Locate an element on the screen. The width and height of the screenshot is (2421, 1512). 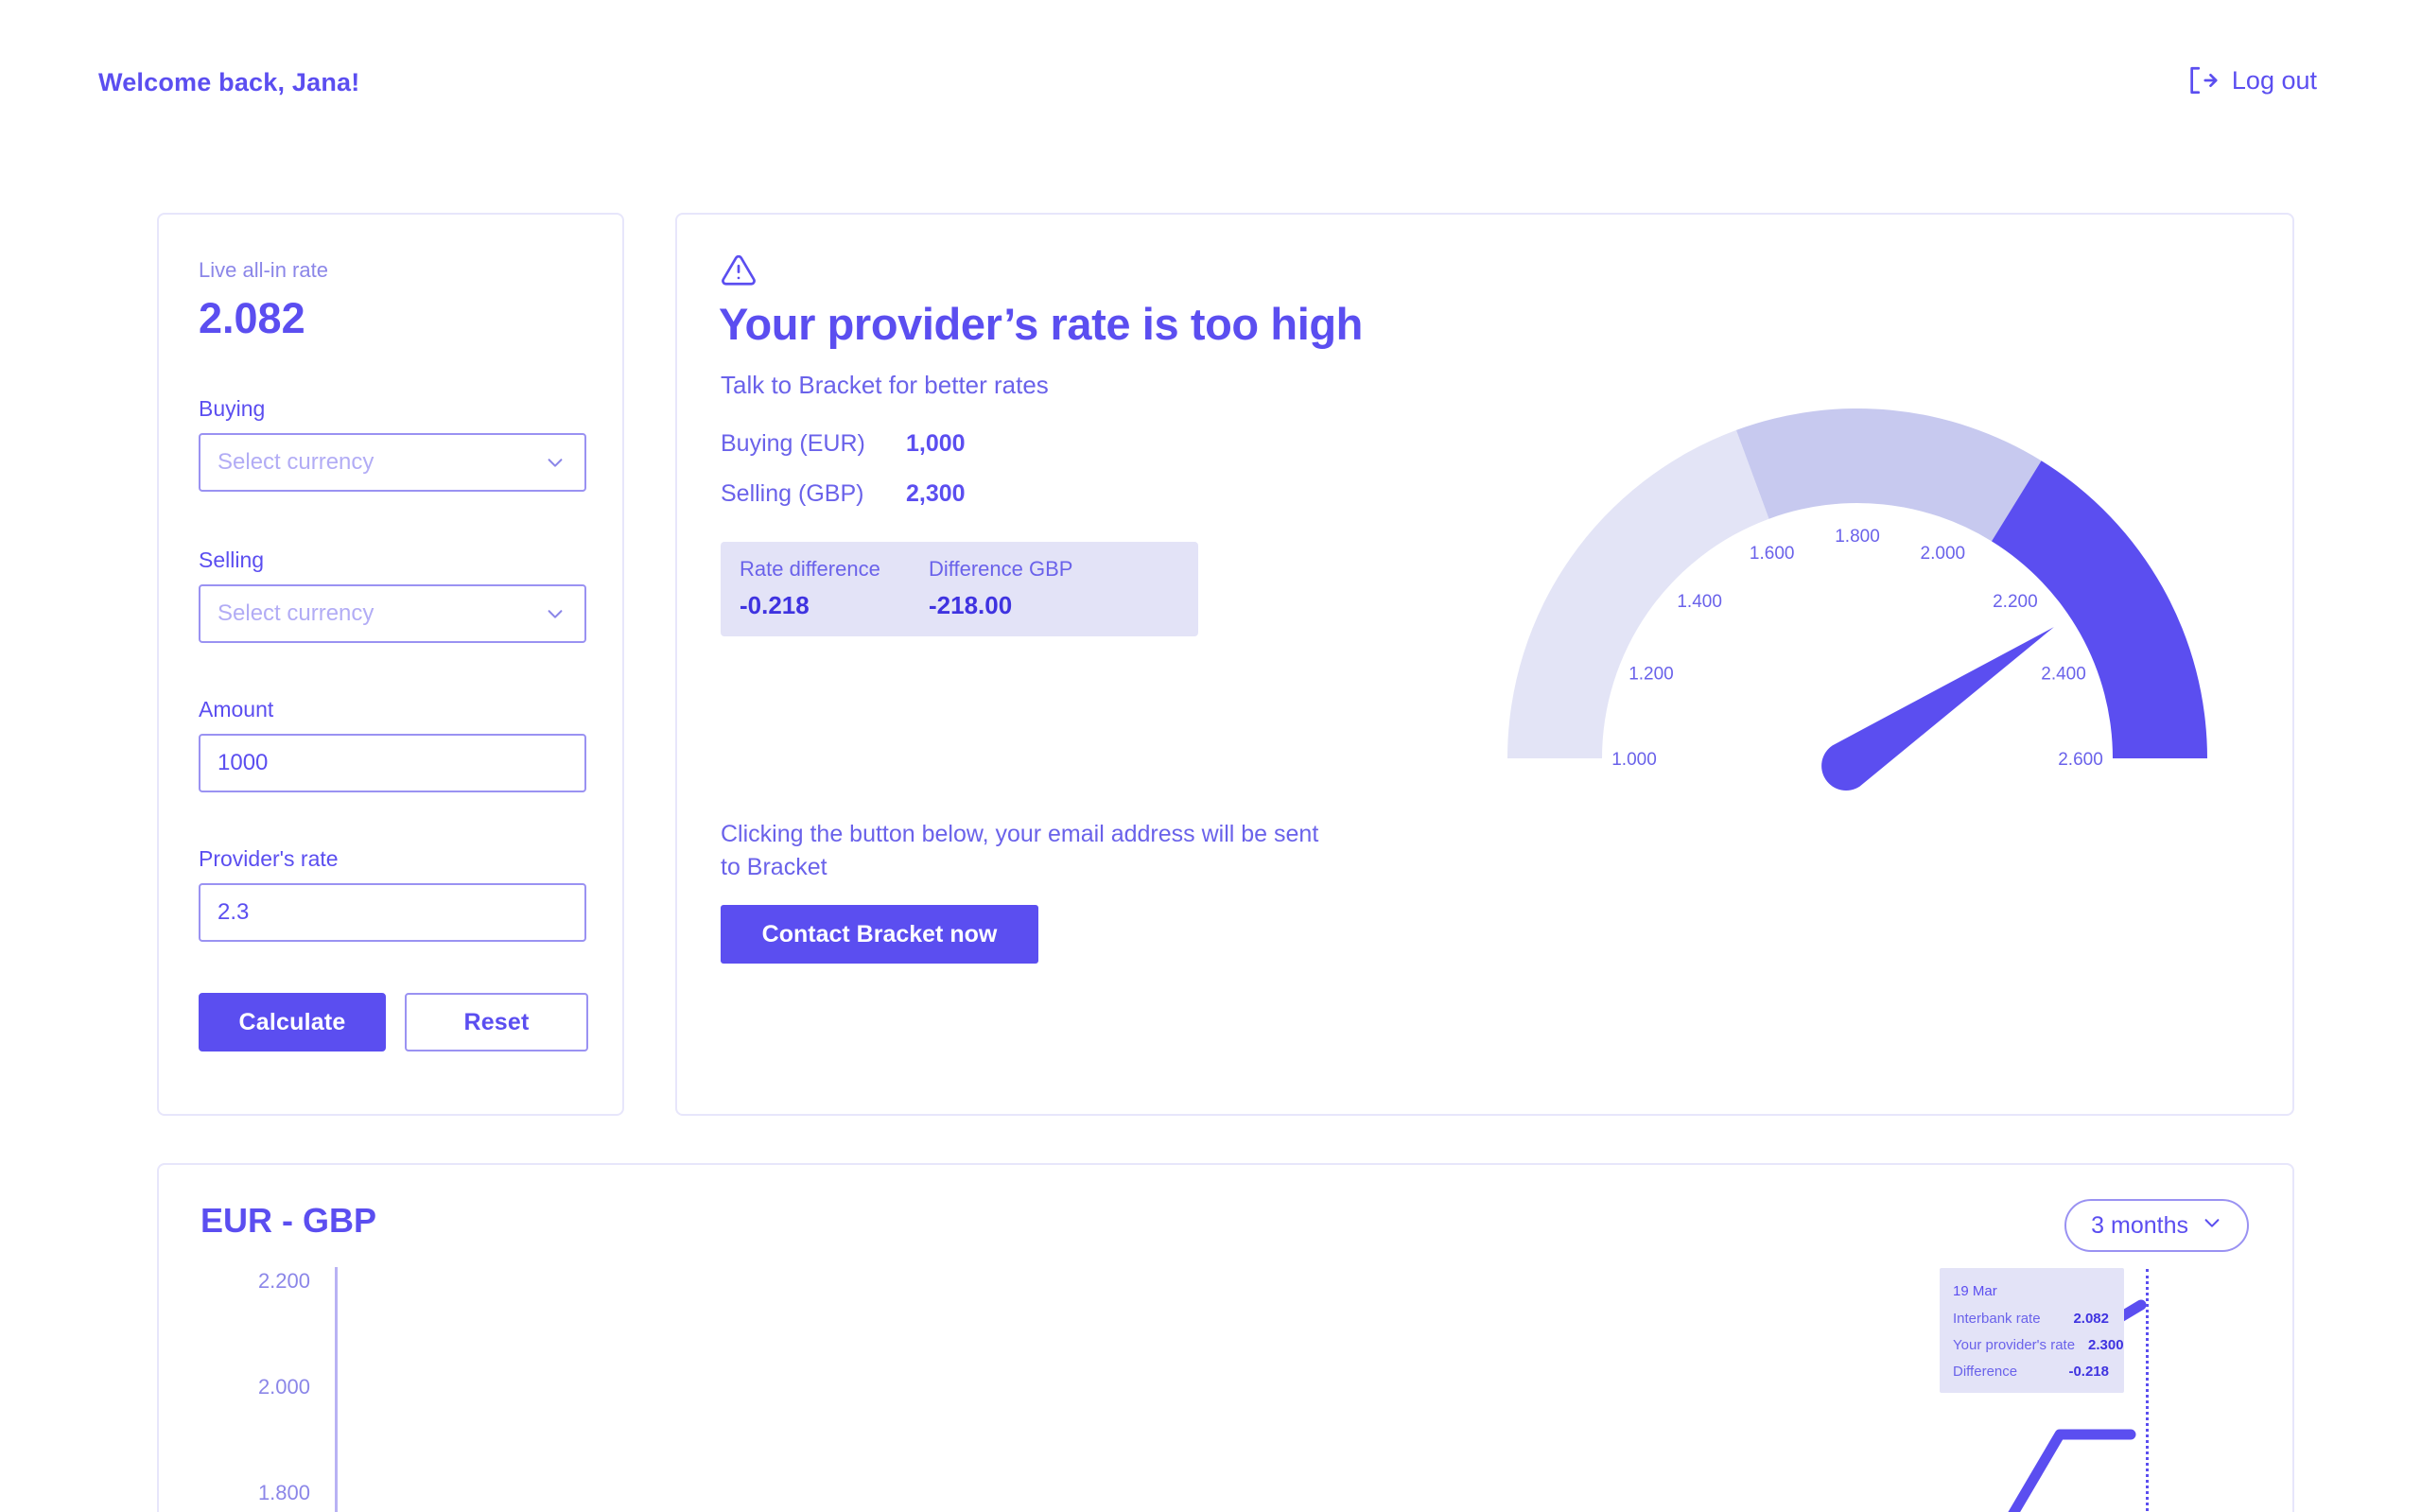
result-title: Your provider’s rate is too high is located at coordinates (1041, 324).